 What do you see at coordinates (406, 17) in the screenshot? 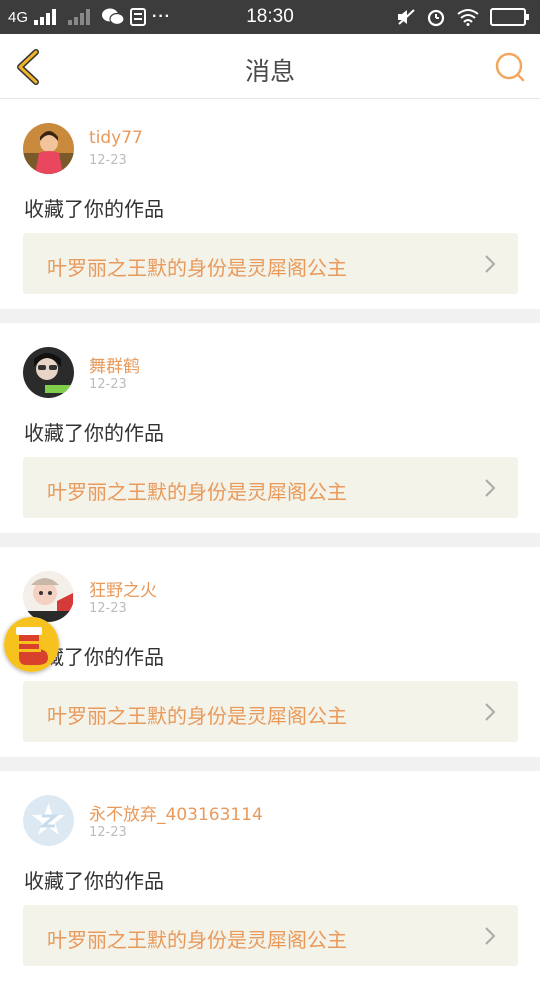
I see `mute-icon` at bounding box center [406, 17].